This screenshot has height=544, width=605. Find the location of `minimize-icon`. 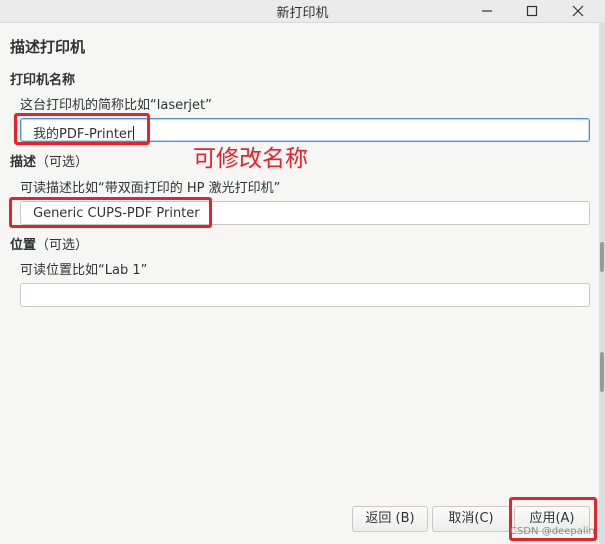

minimize-icon is located at coordinates (487, 11).